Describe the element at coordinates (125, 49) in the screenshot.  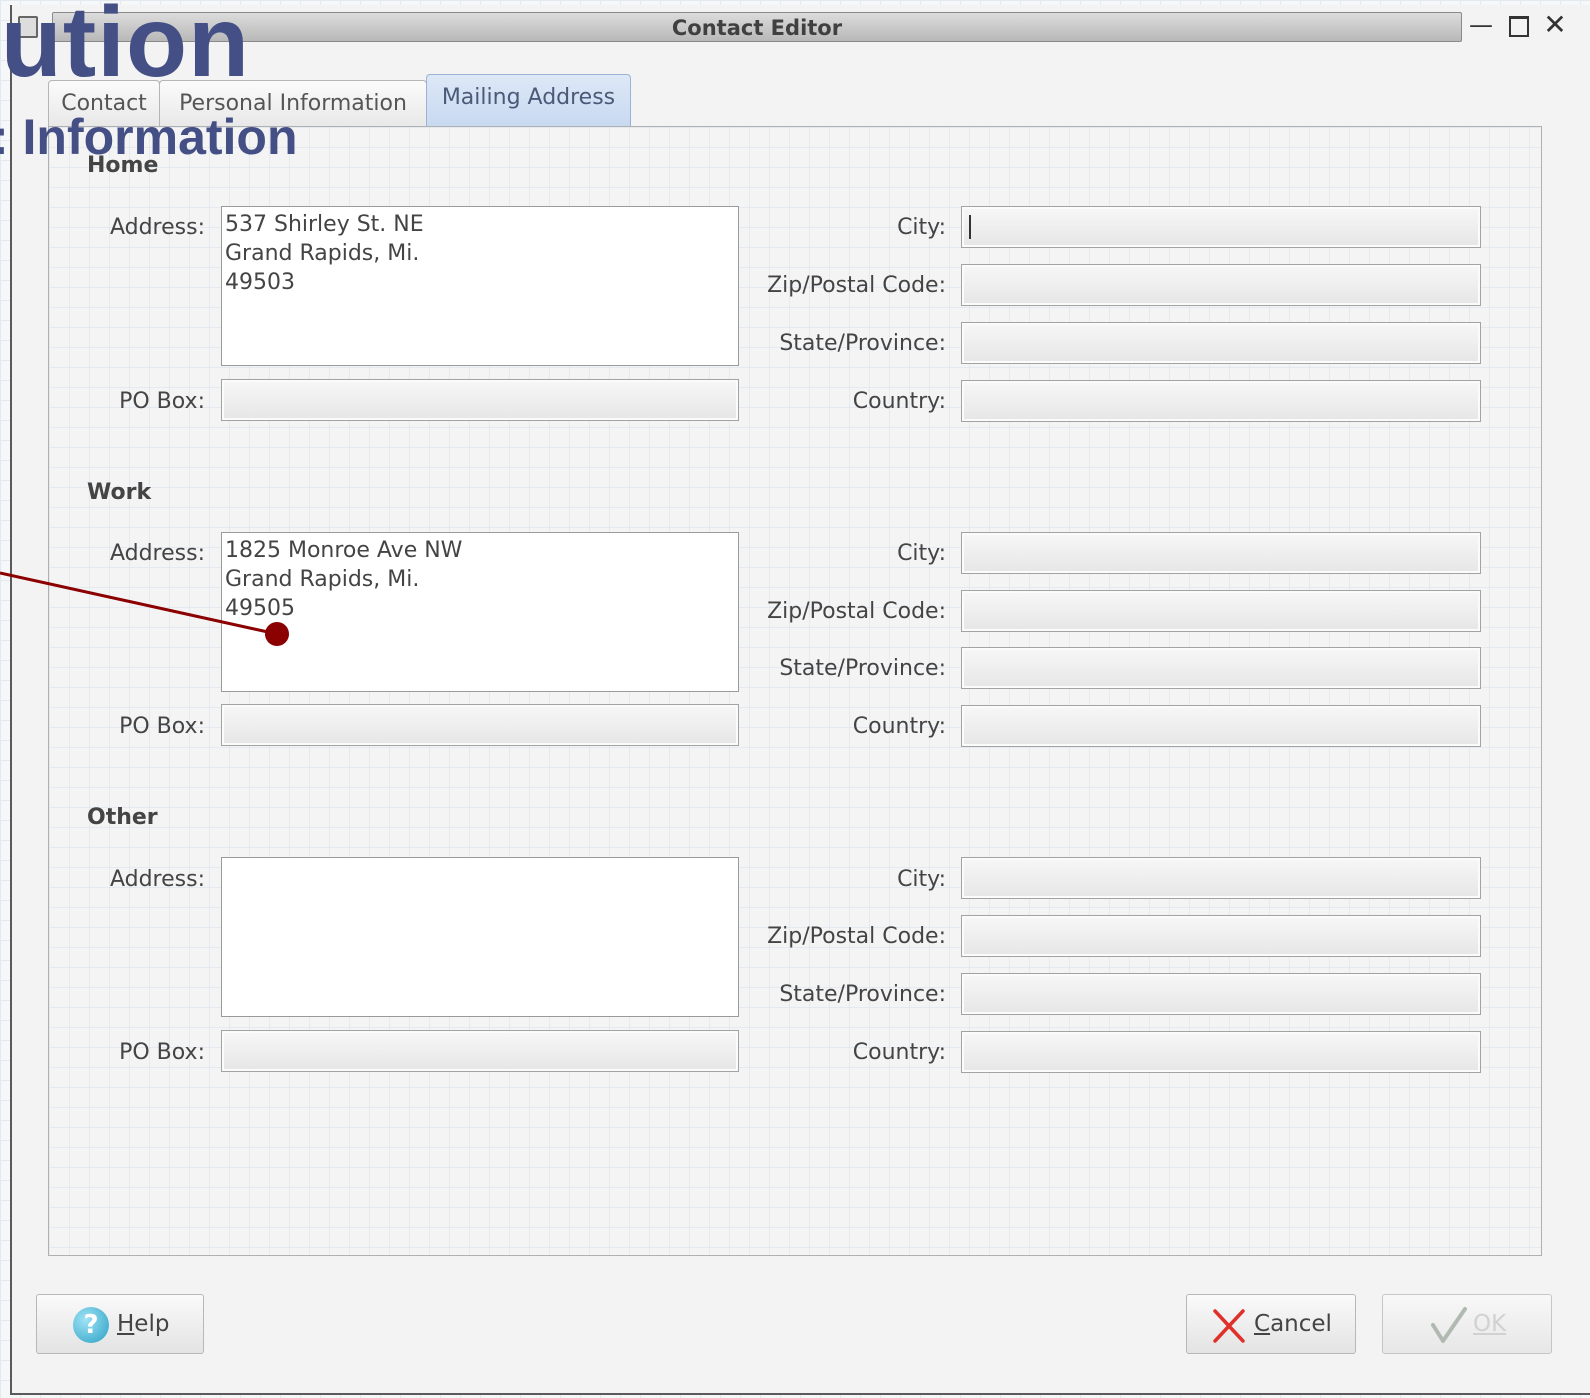
I see `overlay-title: lution` at that location.